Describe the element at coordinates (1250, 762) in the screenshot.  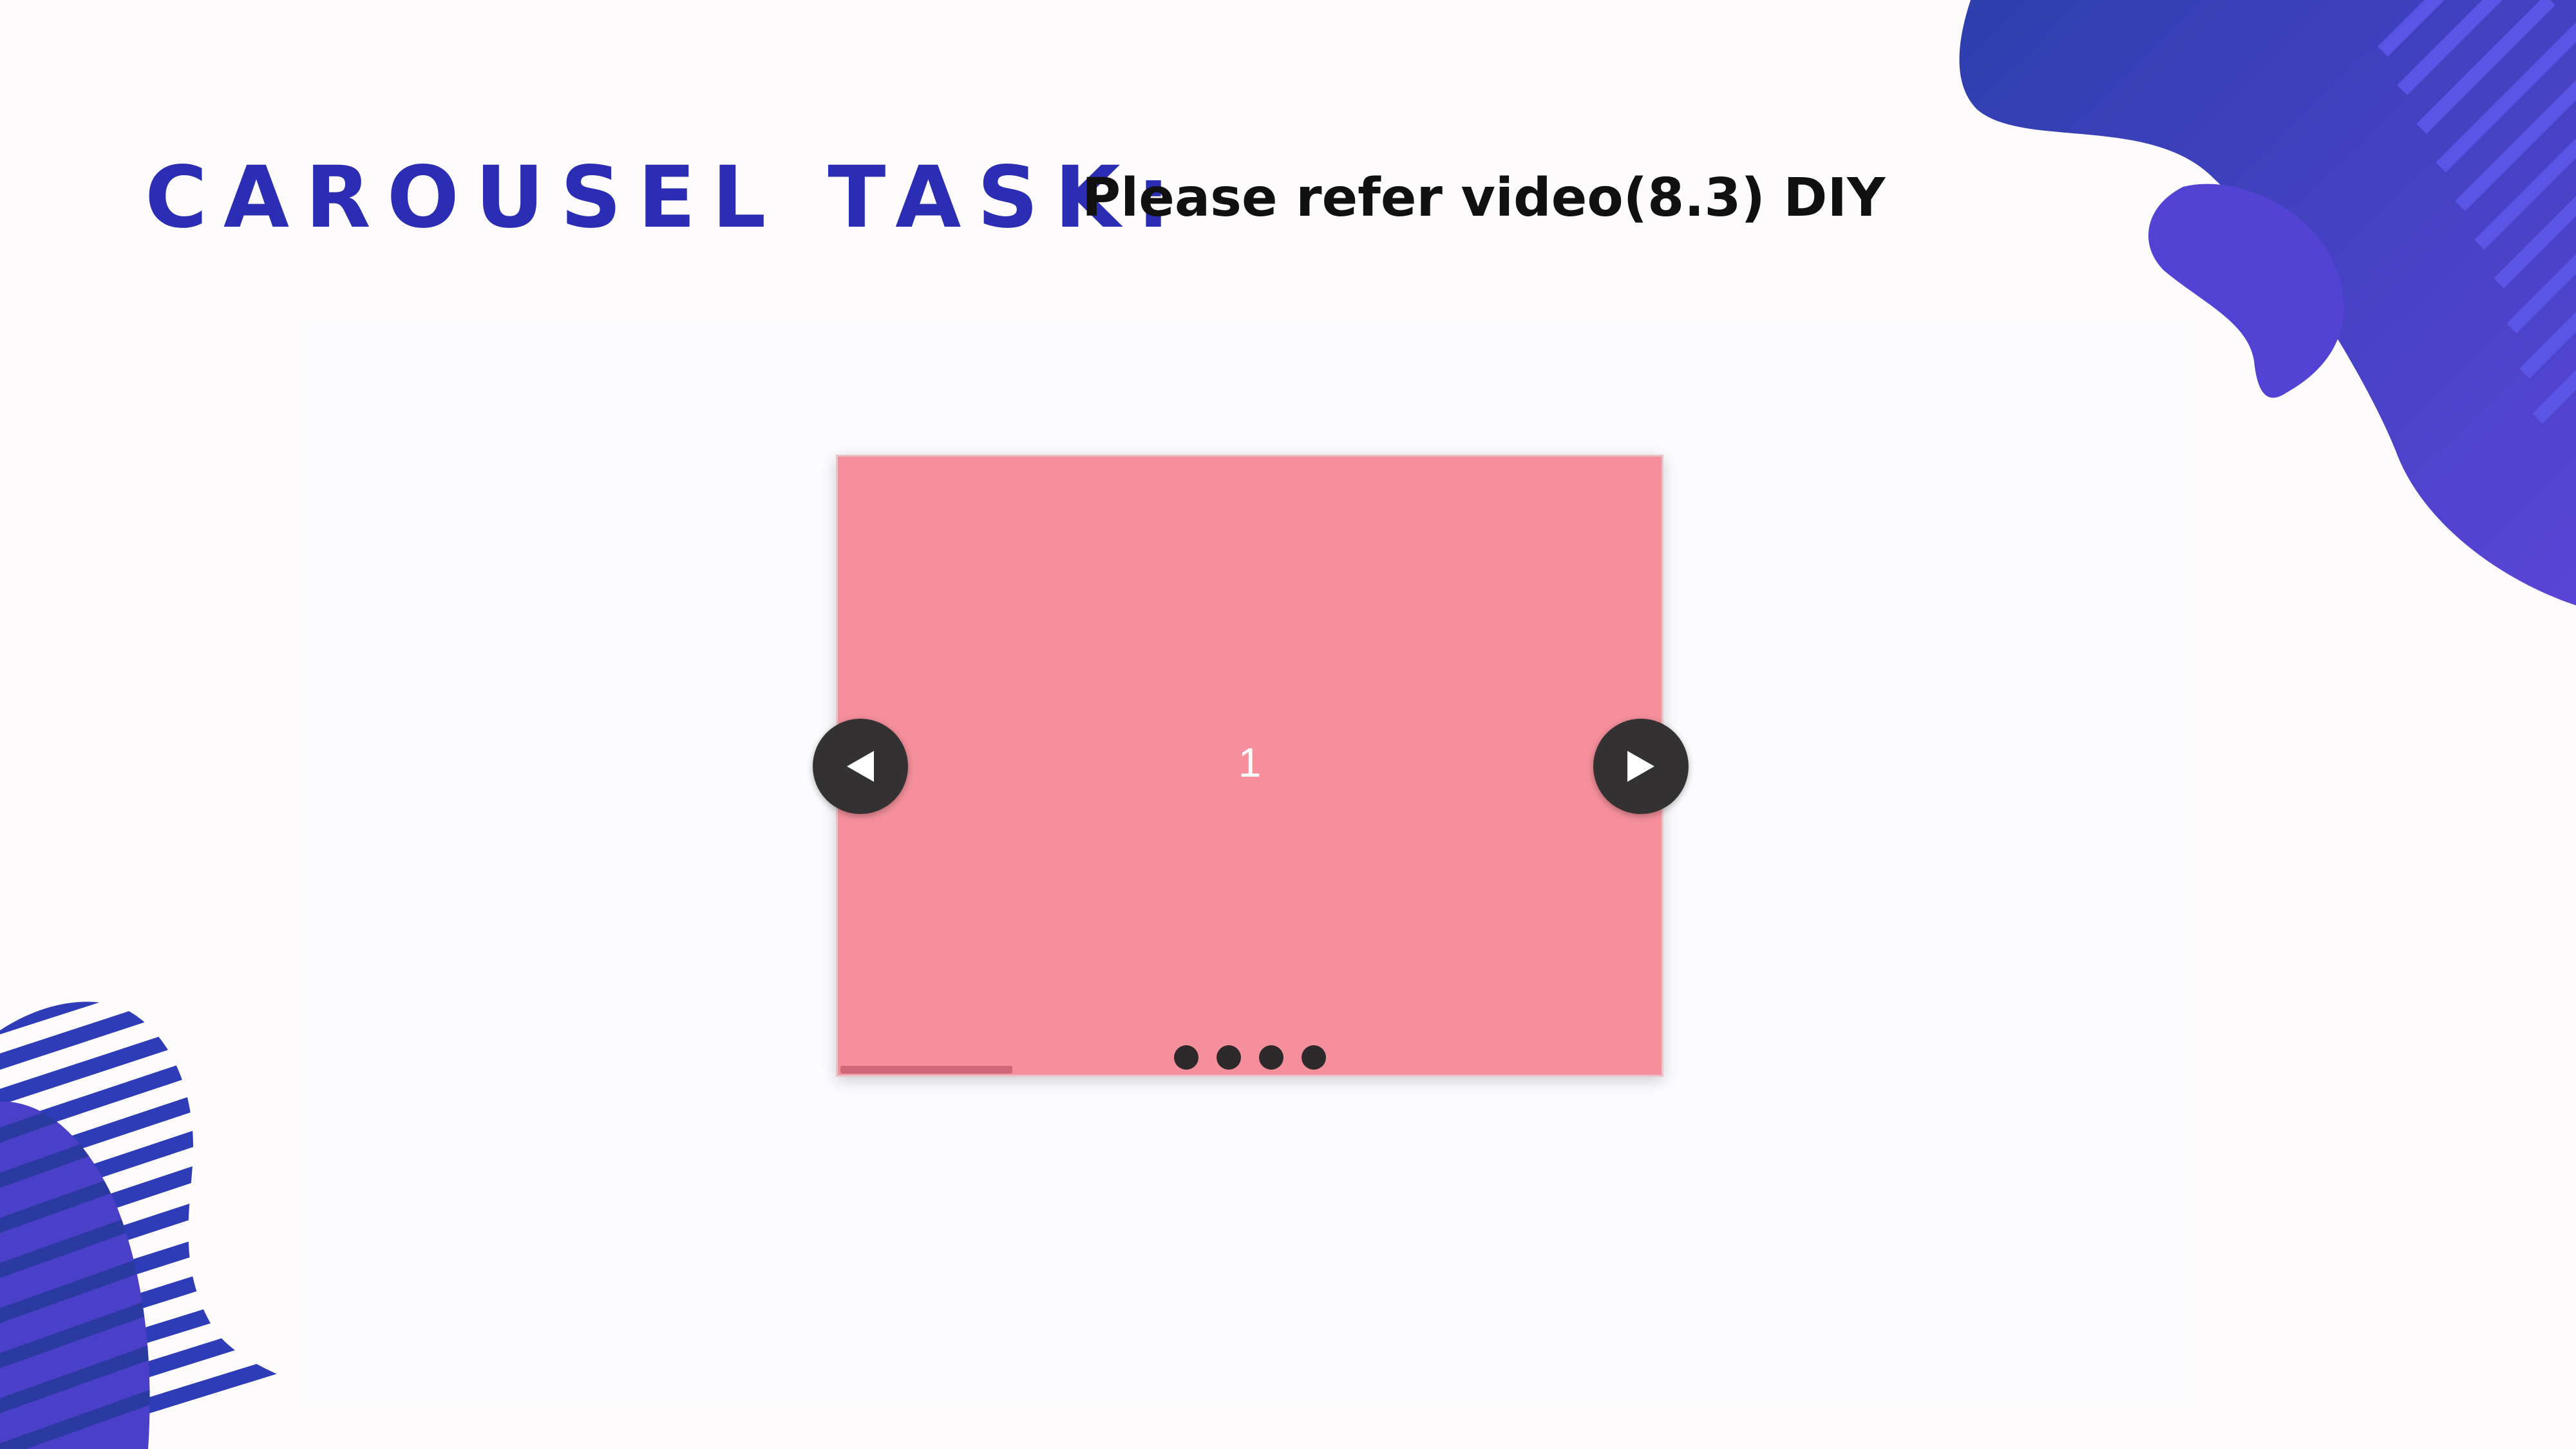
I see `slide-number-label: 1` at that location.